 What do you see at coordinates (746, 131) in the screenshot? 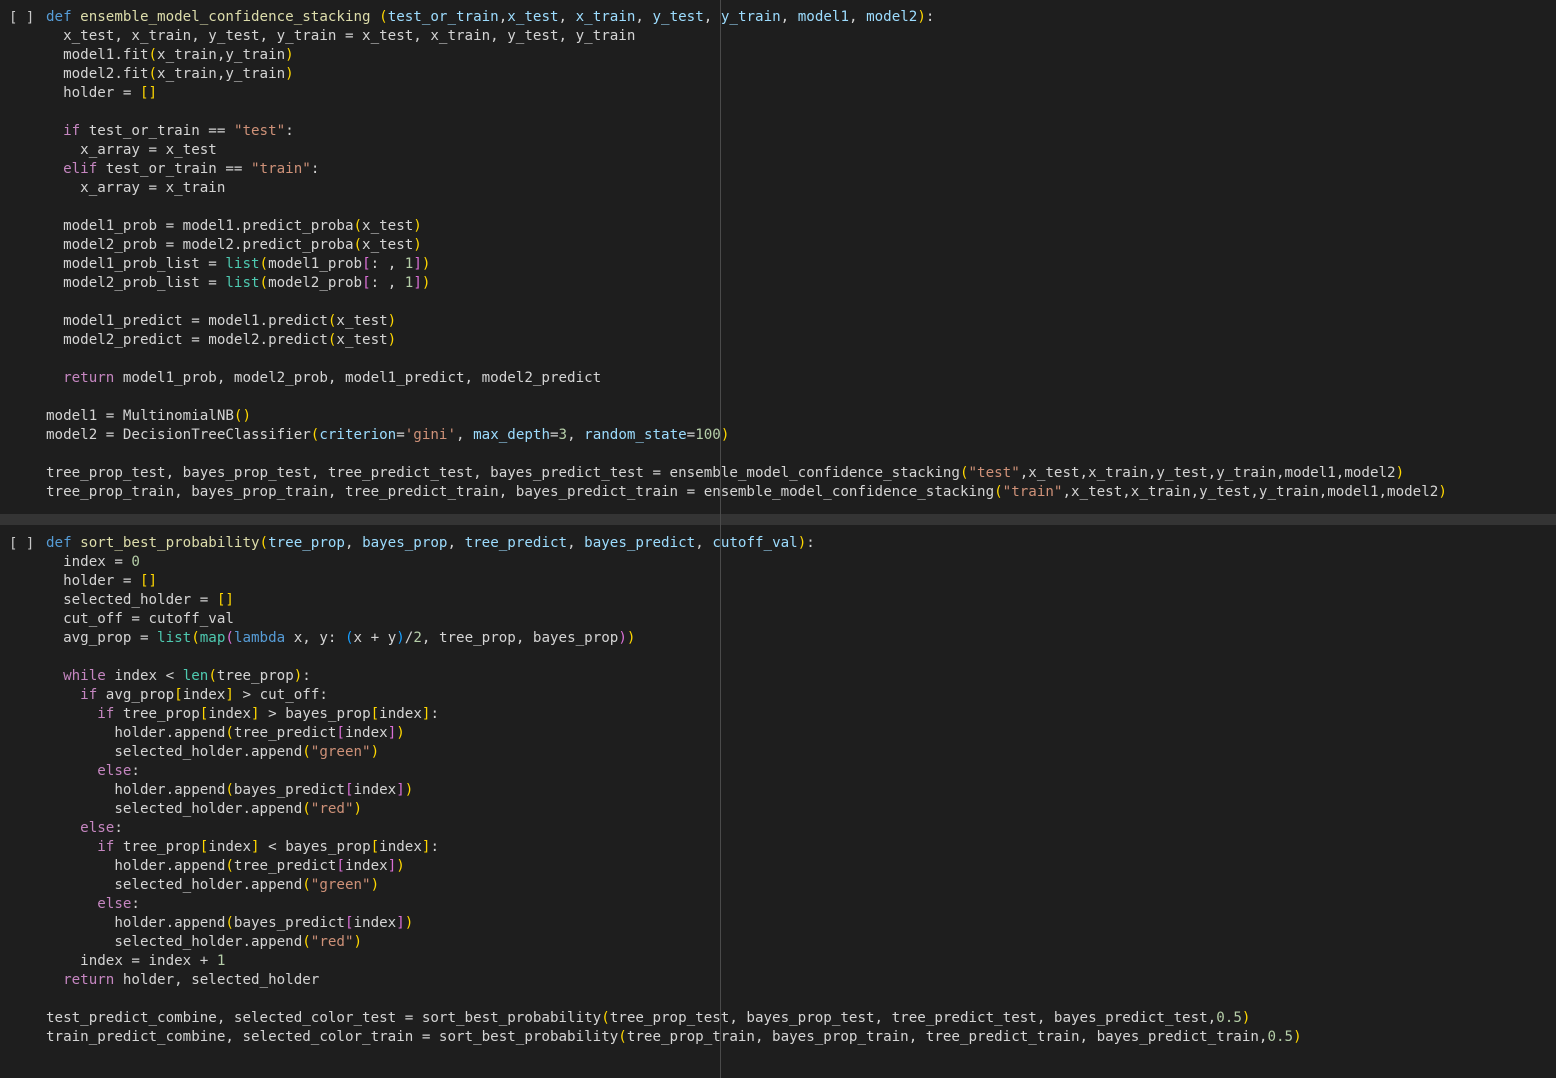
I see `code-line: if test_or_train == "test":` at bounding box center [746, 131].